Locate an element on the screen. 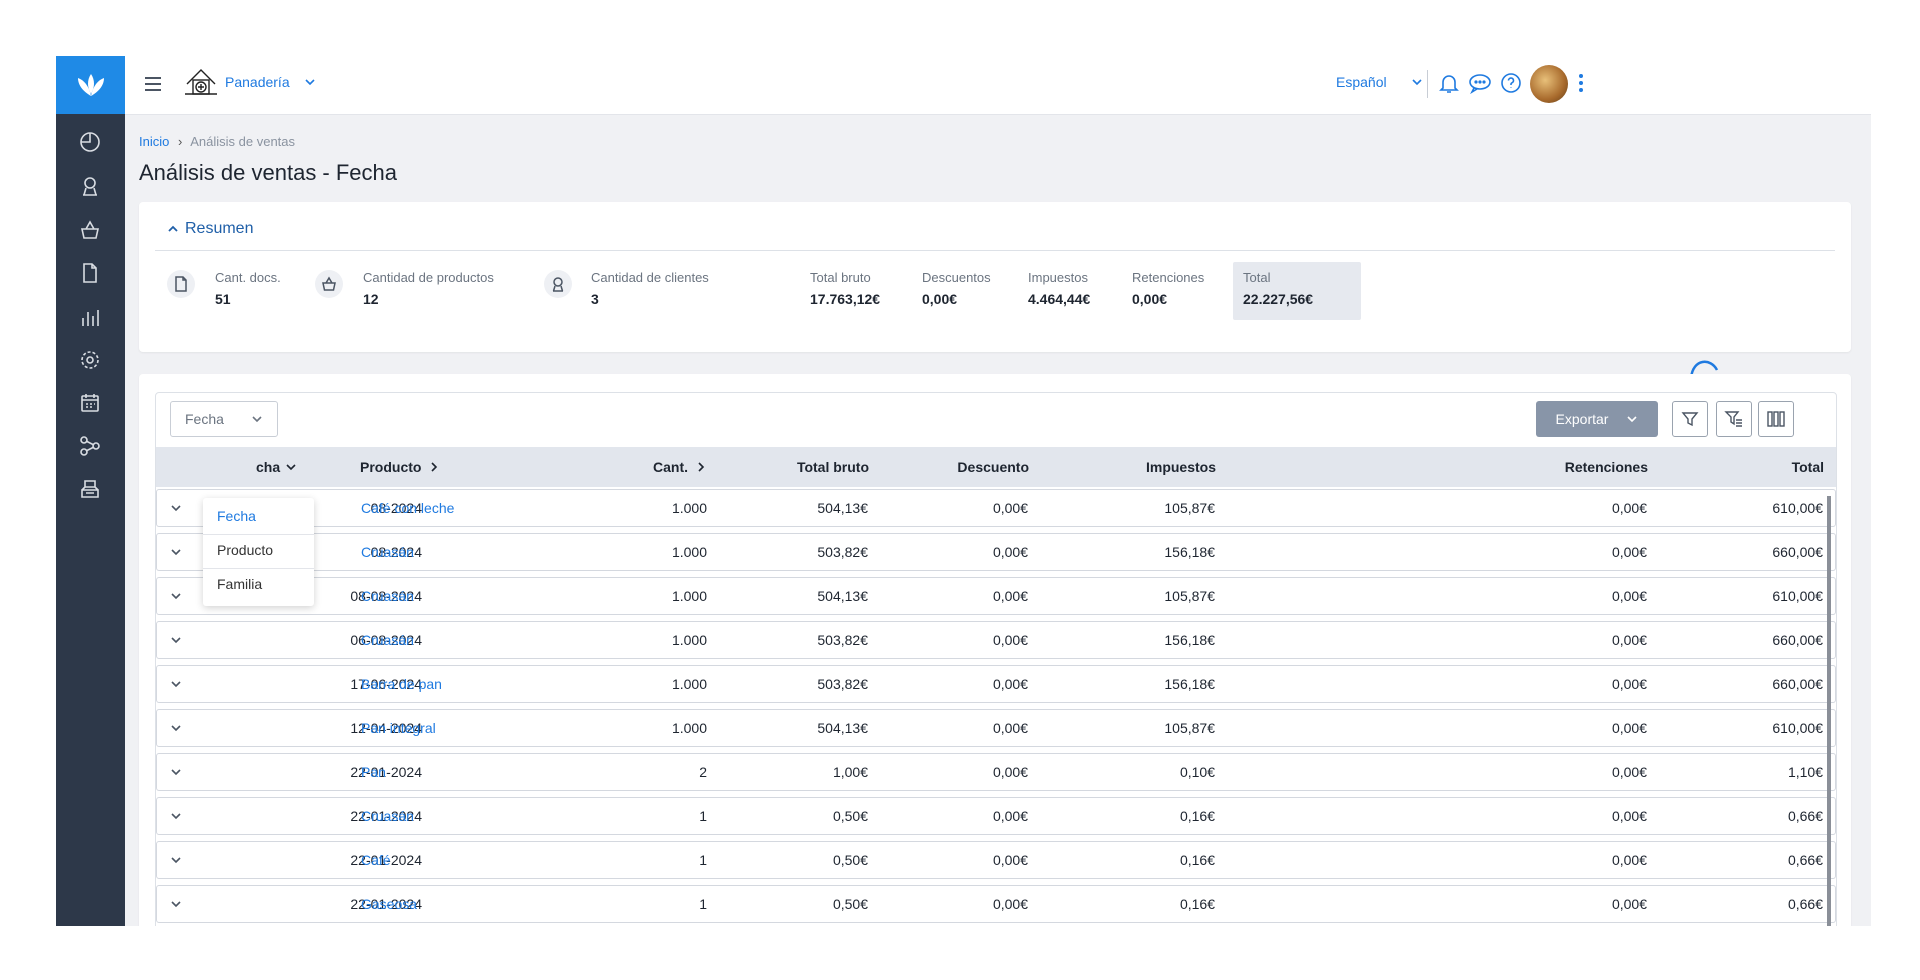 The image size is (1920, 980). columns-button is located at coordinates (1776, 419).